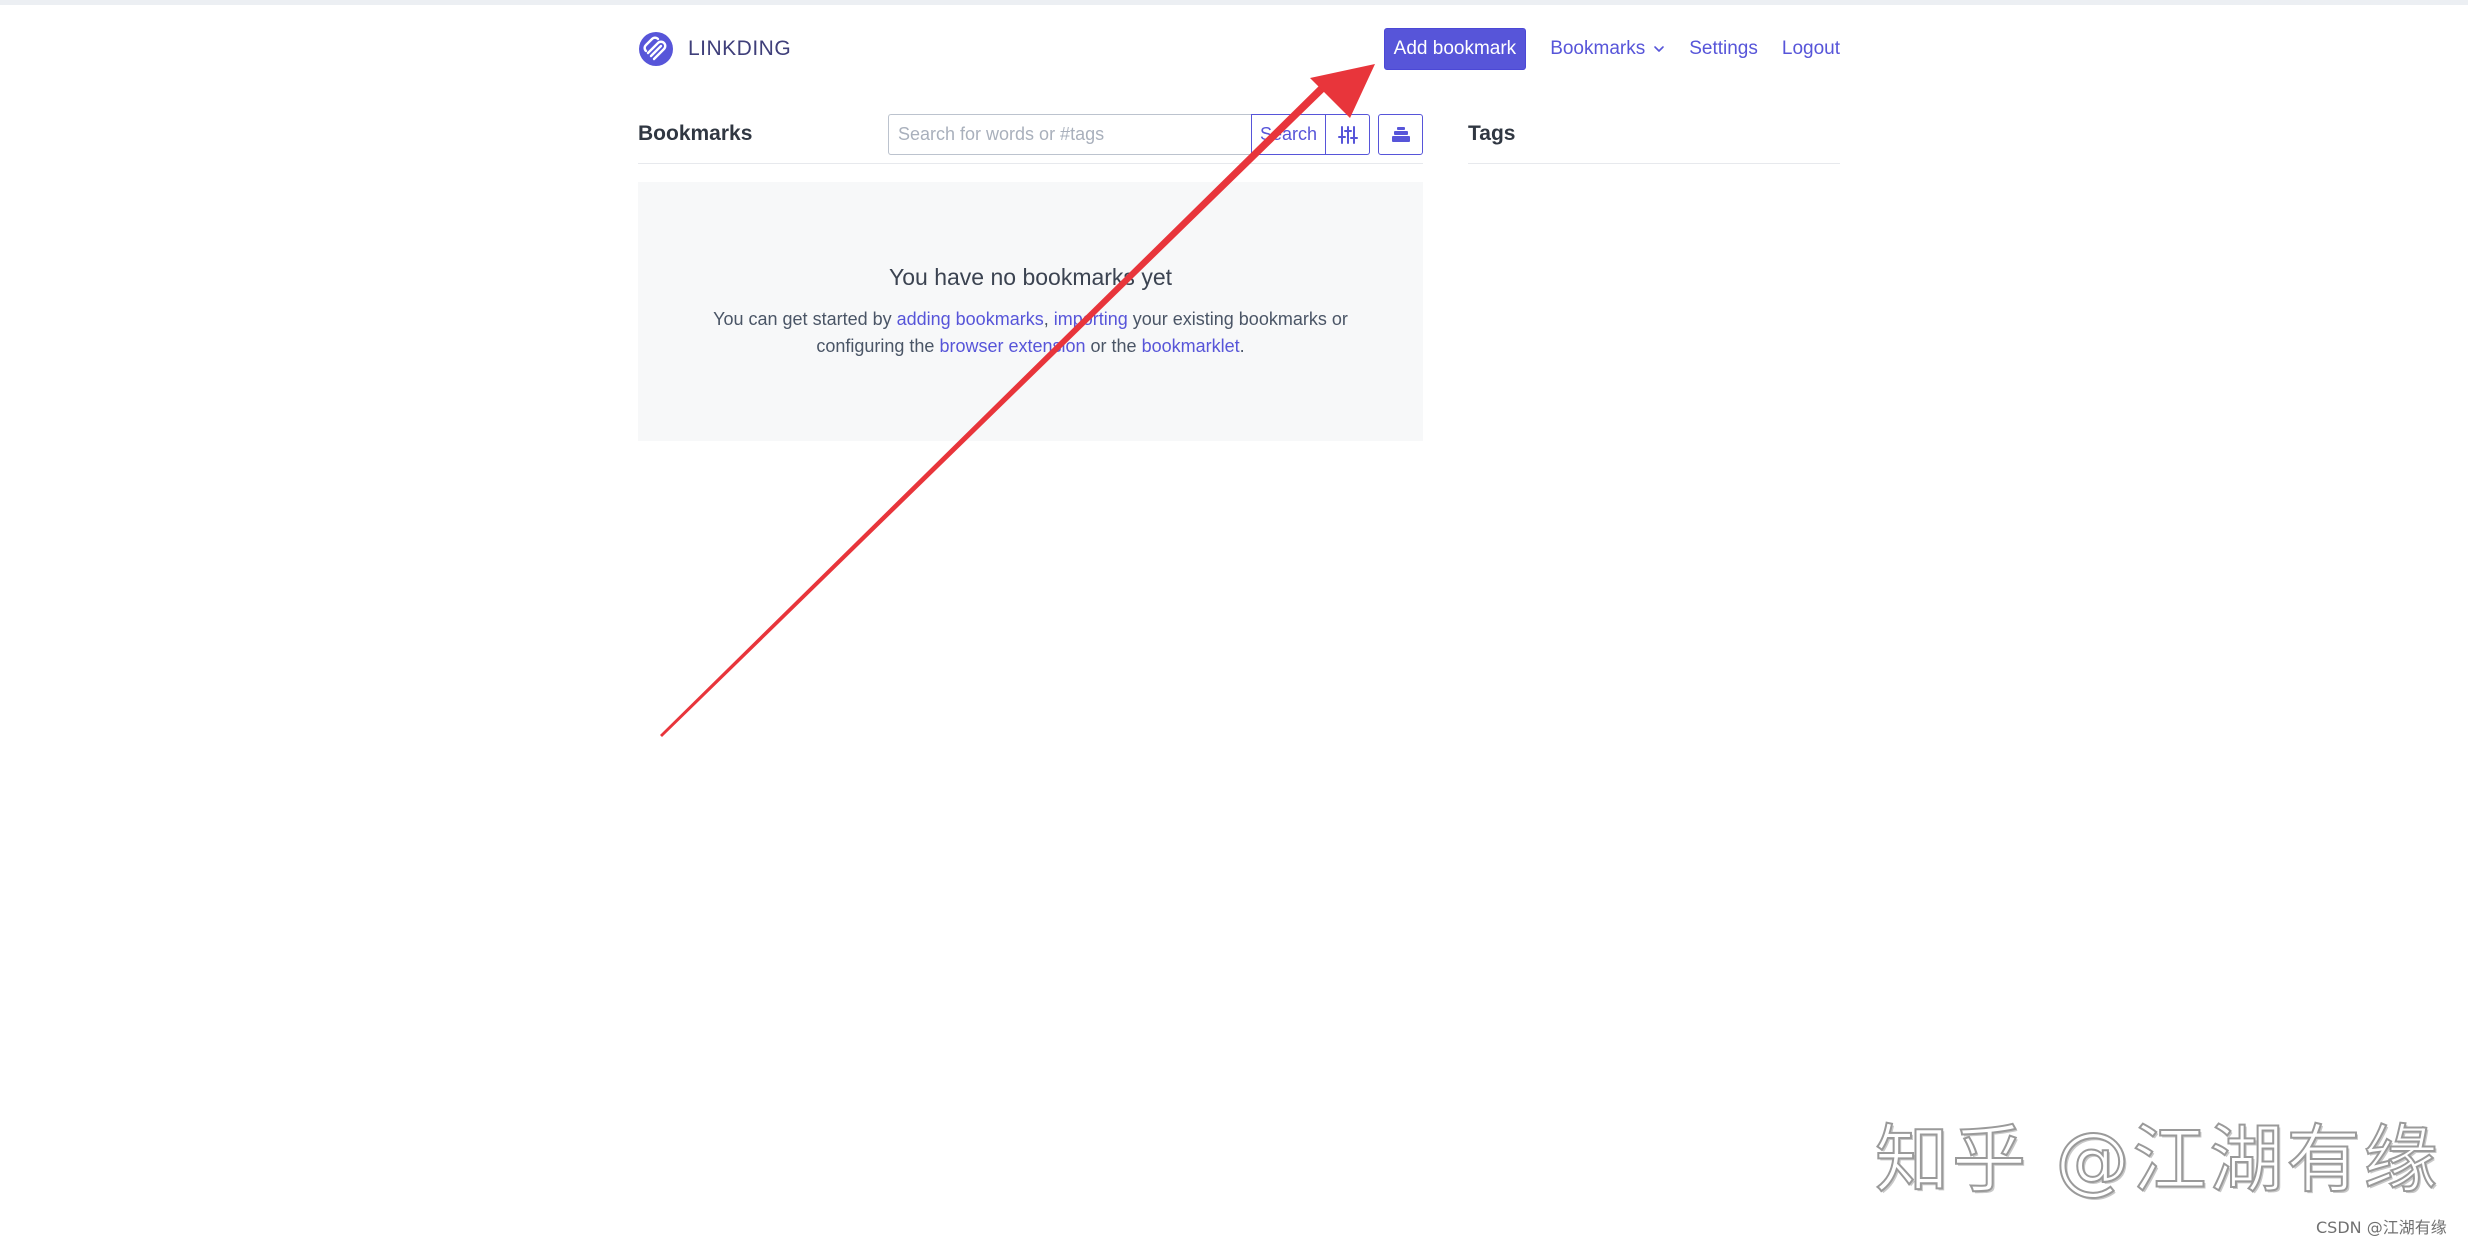 The height and width of the screenshot is (1243, 2468). Describe the element at coordinates (1598, 48) in the screenshot. I see `bookmarks-dropdown-label: Bookmarks` at that location.